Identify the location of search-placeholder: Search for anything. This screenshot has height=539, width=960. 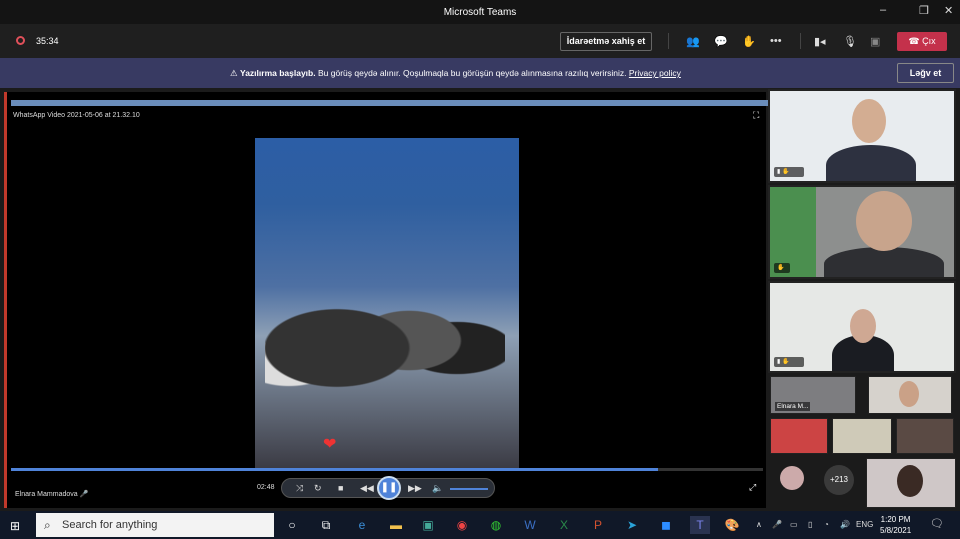
(110, 525).